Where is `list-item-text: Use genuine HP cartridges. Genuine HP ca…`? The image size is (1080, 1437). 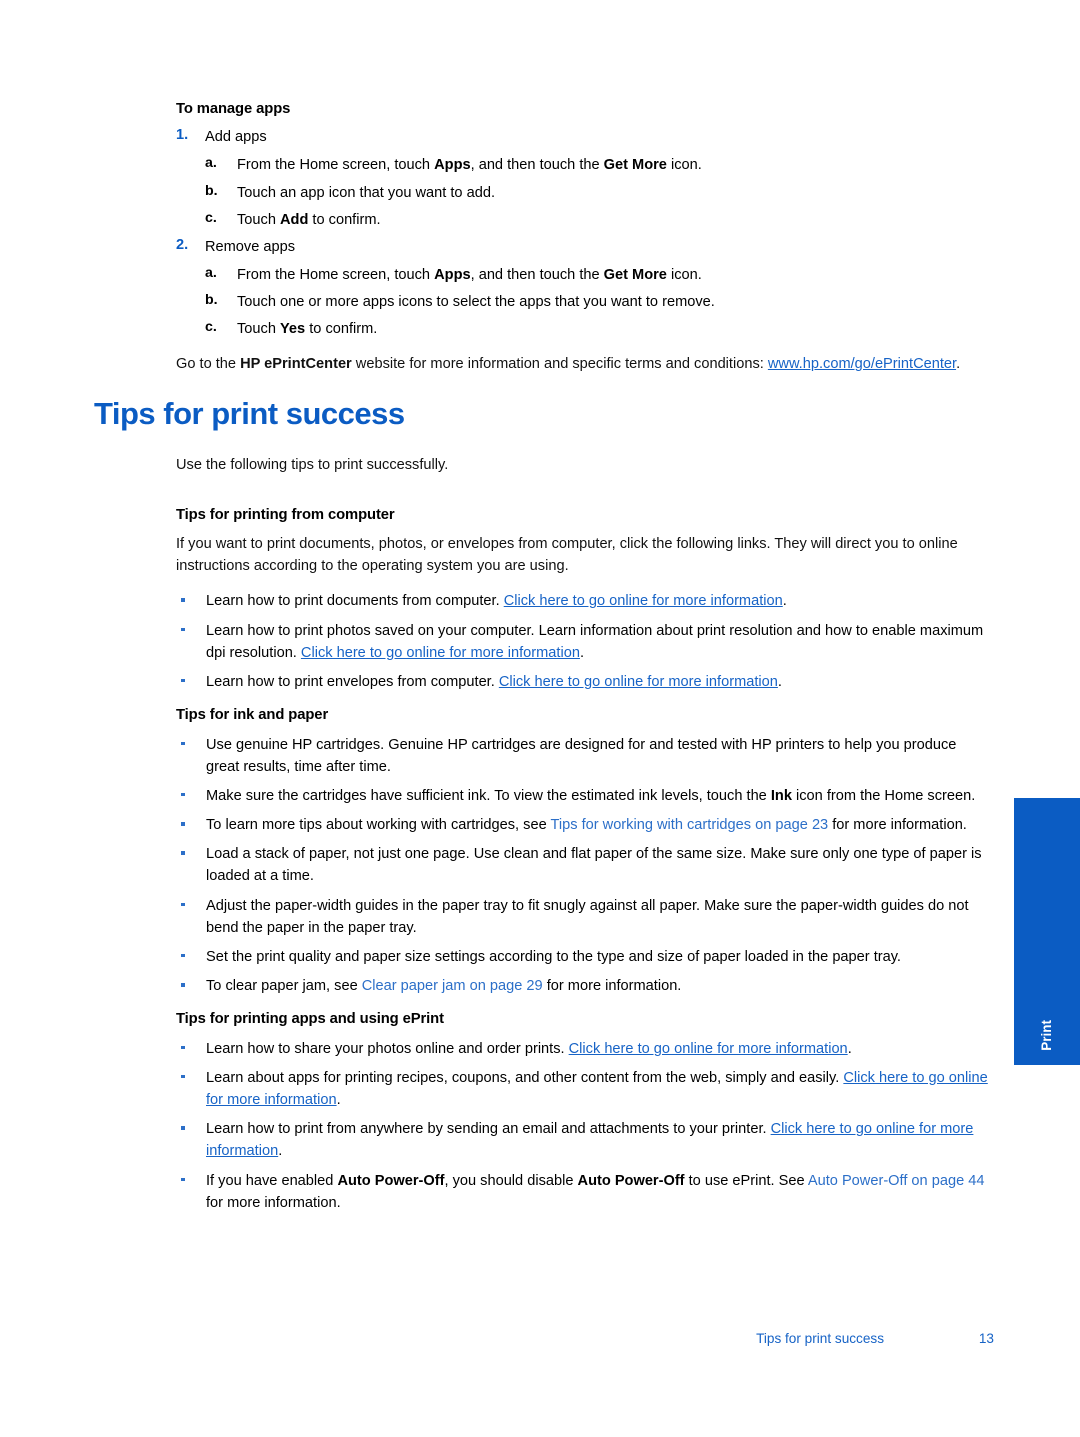 list-item-text: Use genuine HP cartridges. Genuine HP ca… is located at coordinates (599, 756).